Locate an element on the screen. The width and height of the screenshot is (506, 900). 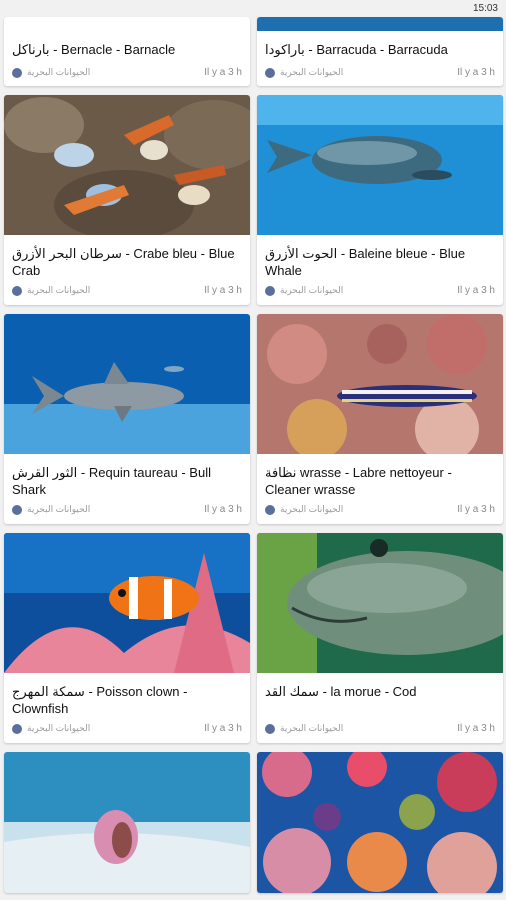
coral-image is located at coordinates (380, 822).